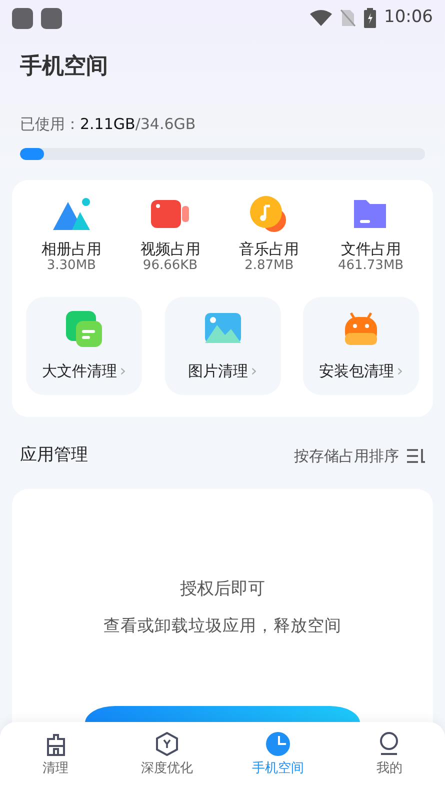 This screenshot has height=792, width=445. Describe the element at coordinates (371, 266) in the screenshot. I see `usage-size: 461.73MB` at that location.